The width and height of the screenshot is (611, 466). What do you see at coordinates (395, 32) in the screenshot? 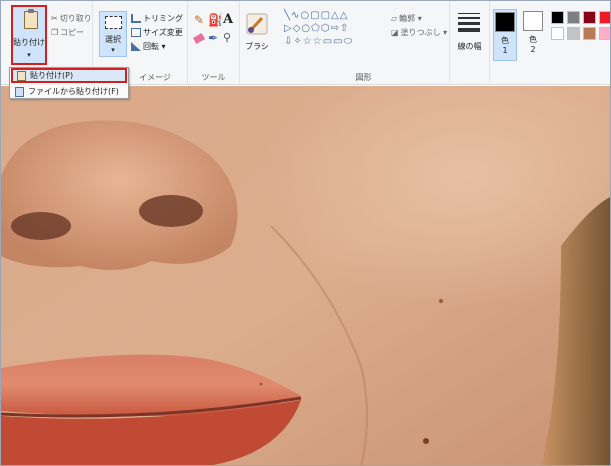
I see `fill-shape-icon: ◪` at bounding box center [395, 32].